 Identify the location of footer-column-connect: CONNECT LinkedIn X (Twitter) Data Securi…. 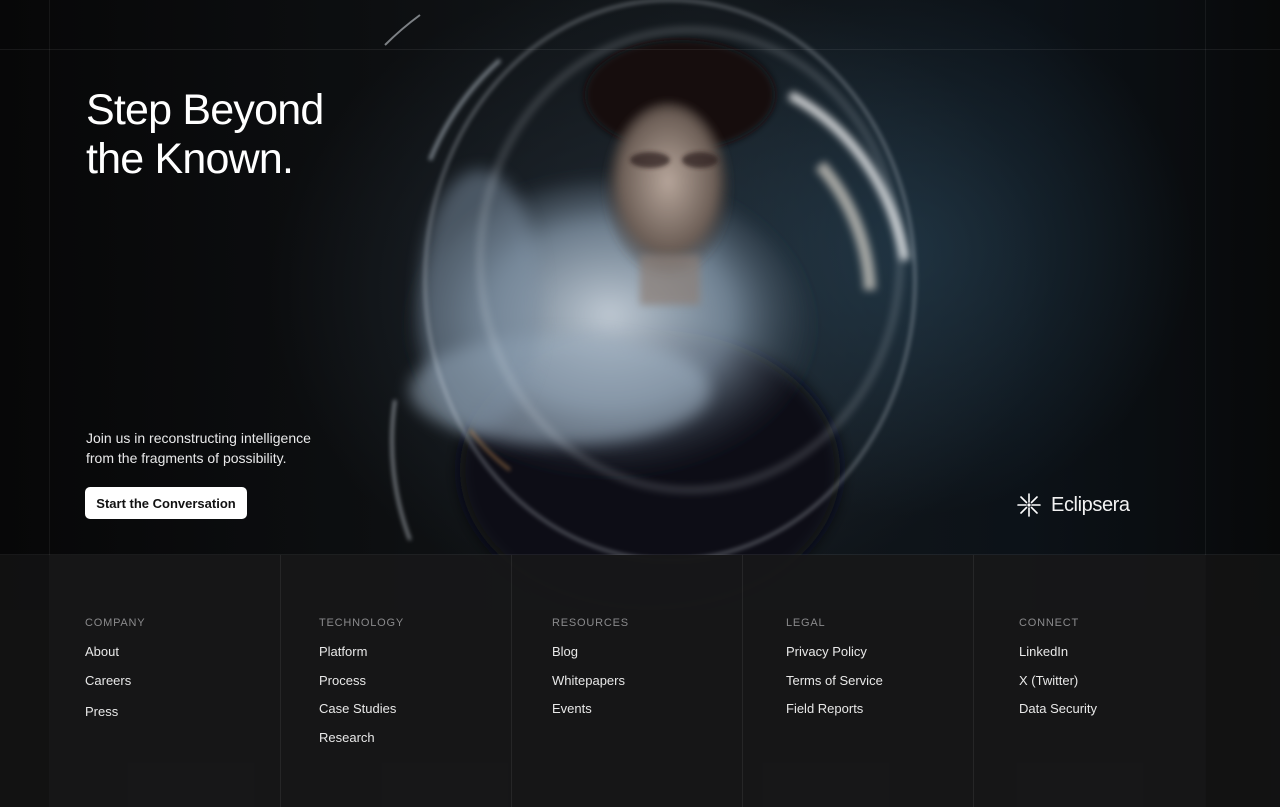
(1119, 673).